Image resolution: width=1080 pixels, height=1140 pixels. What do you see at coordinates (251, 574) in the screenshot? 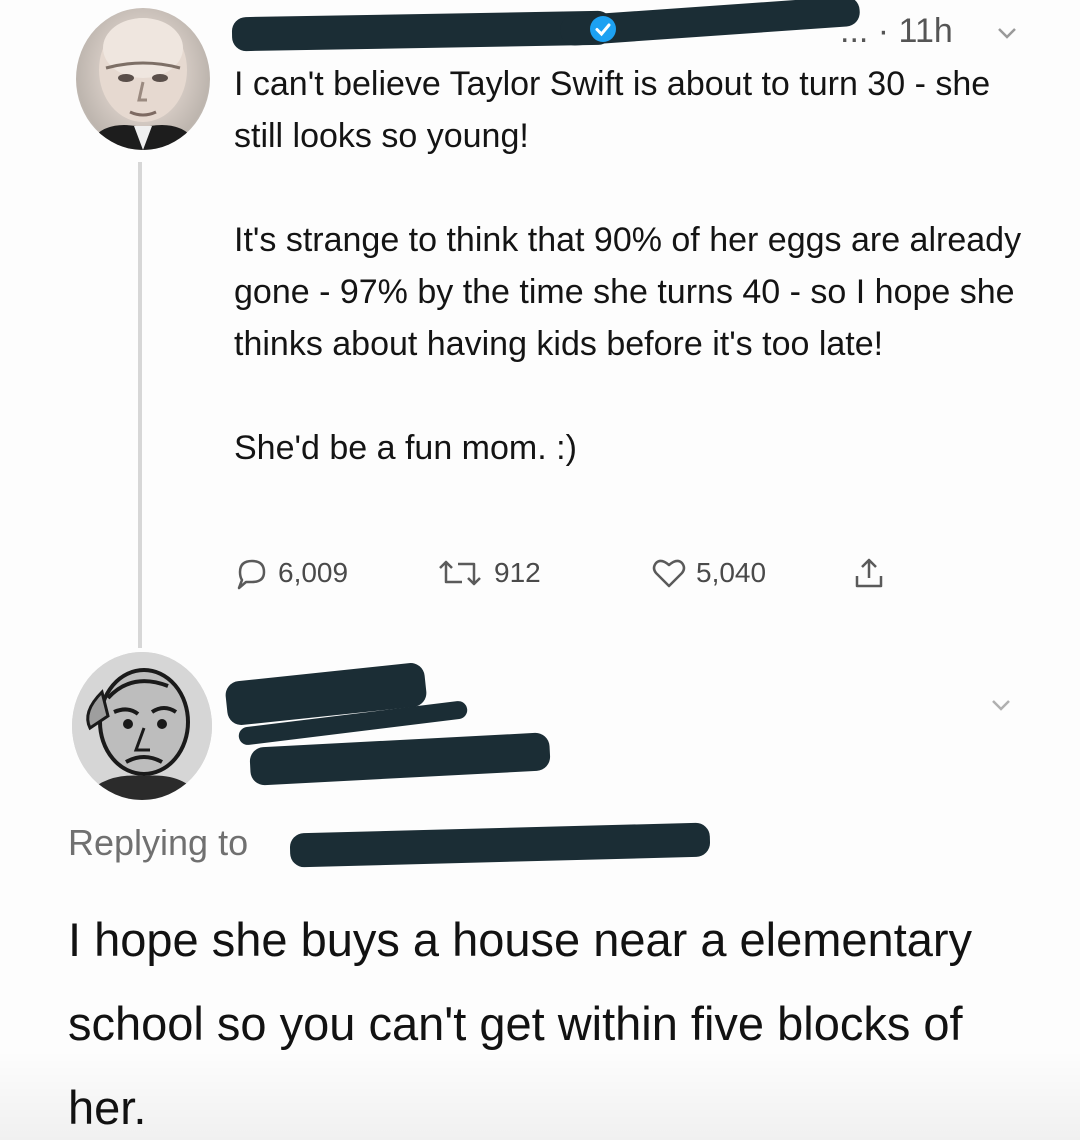
I see `reply-icon` at bounding box center [251, 574].